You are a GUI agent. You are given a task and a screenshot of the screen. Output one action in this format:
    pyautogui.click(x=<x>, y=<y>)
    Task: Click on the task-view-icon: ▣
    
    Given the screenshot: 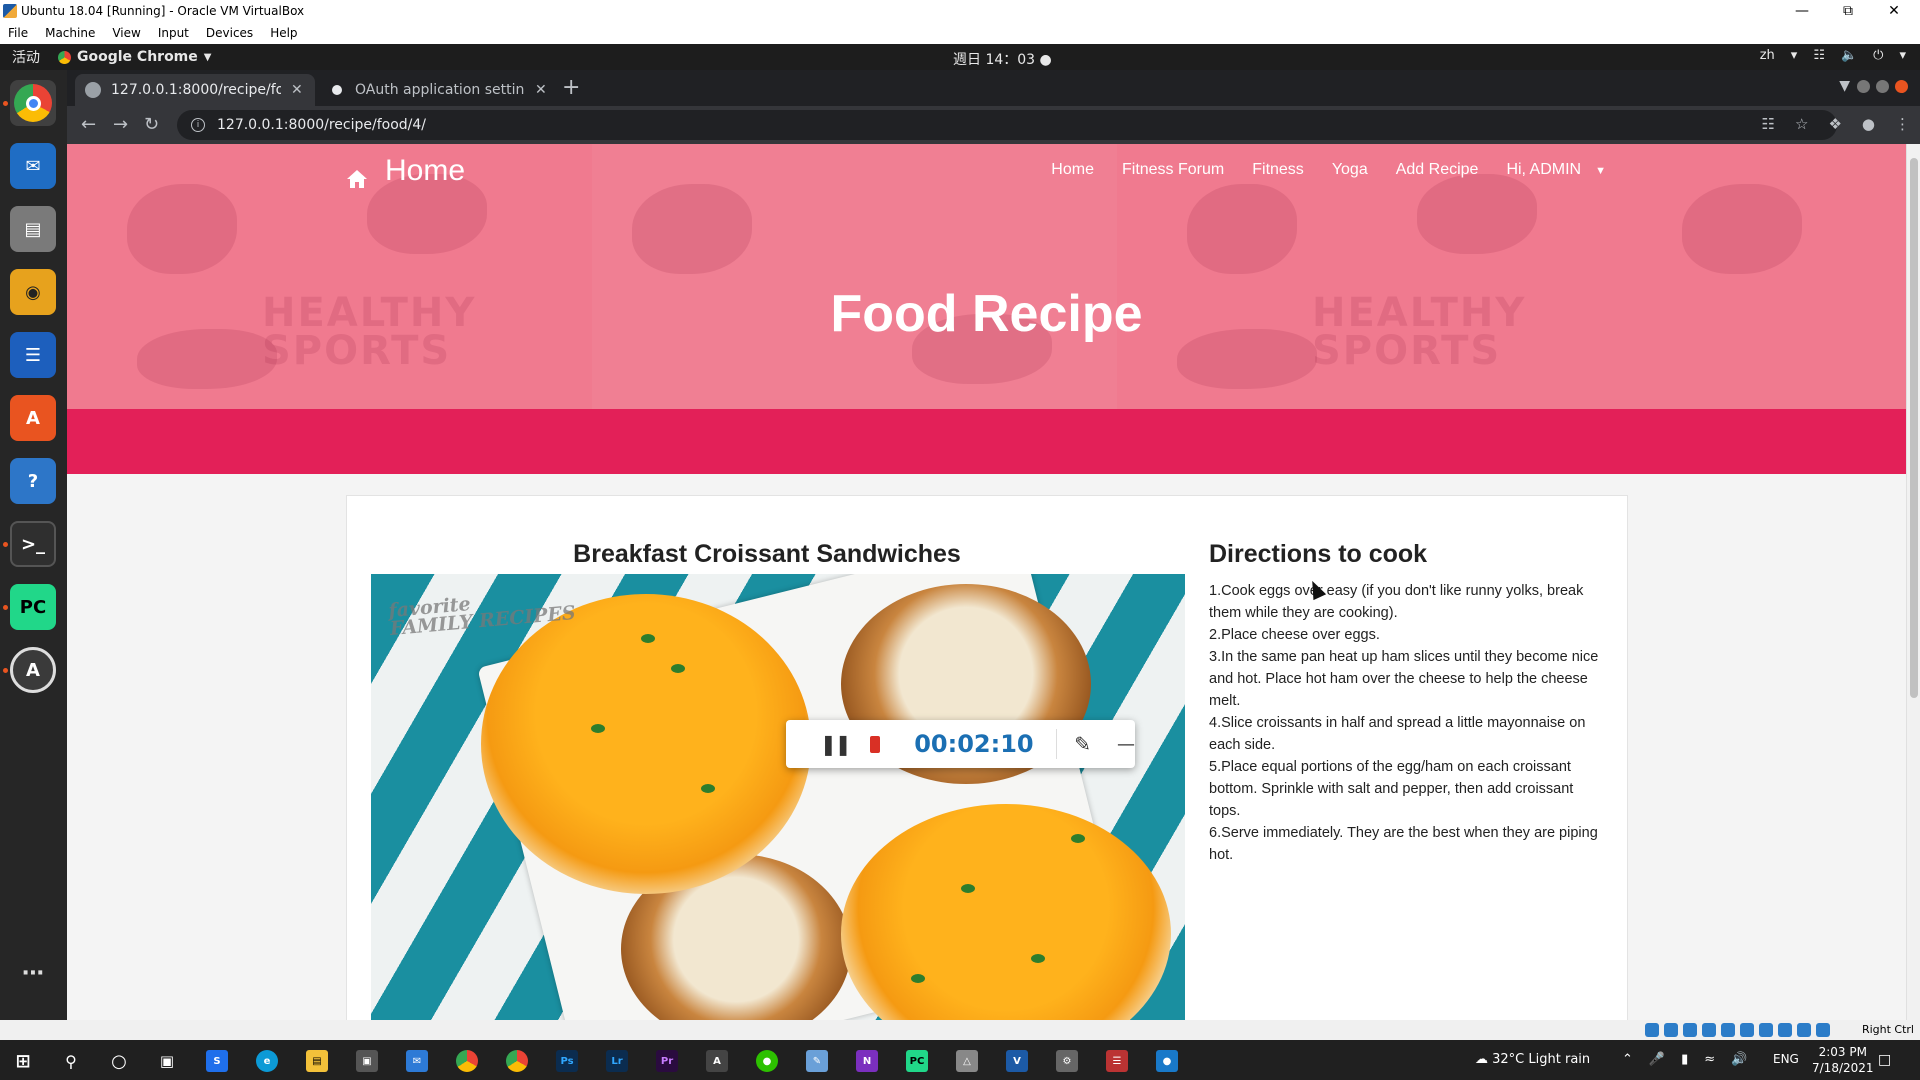 What is the action you would take?
    pyautogui.click(x=167, y=1061)
    